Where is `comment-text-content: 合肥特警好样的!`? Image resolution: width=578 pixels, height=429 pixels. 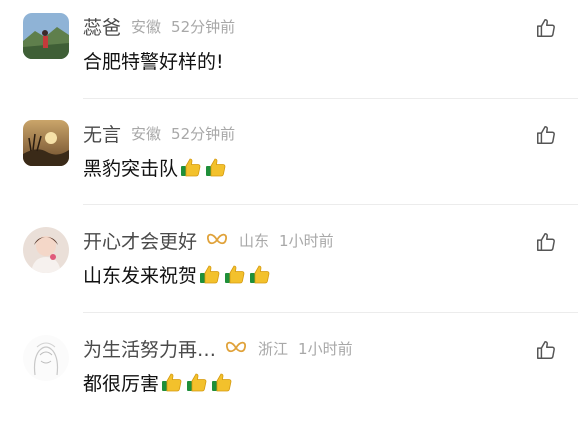 comment-text-content: 合肥特警好样的! is located at coordinates (153, 61).